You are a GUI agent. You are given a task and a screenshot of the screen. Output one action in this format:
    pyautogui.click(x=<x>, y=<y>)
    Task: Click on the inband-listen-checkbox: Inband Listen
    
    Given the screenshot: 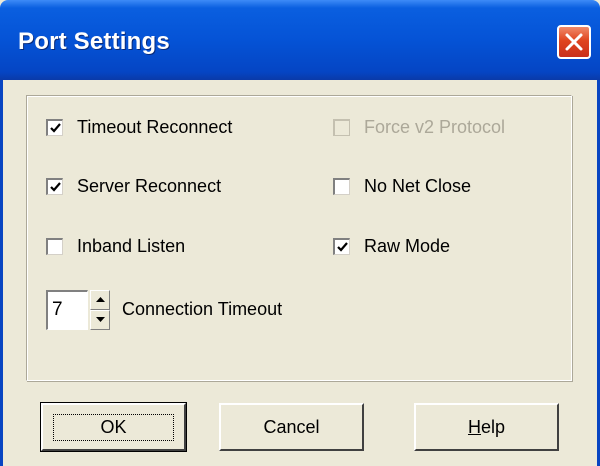 What is the action you would take?
    pyautogui.click(x=115, y=246)
    